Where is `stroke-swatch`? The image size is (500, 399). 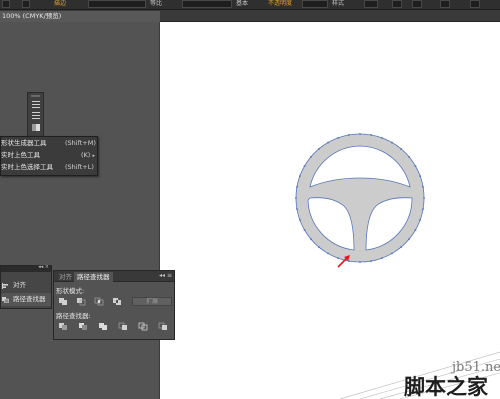 stroke-swatch is located at coordinates (26, 4).